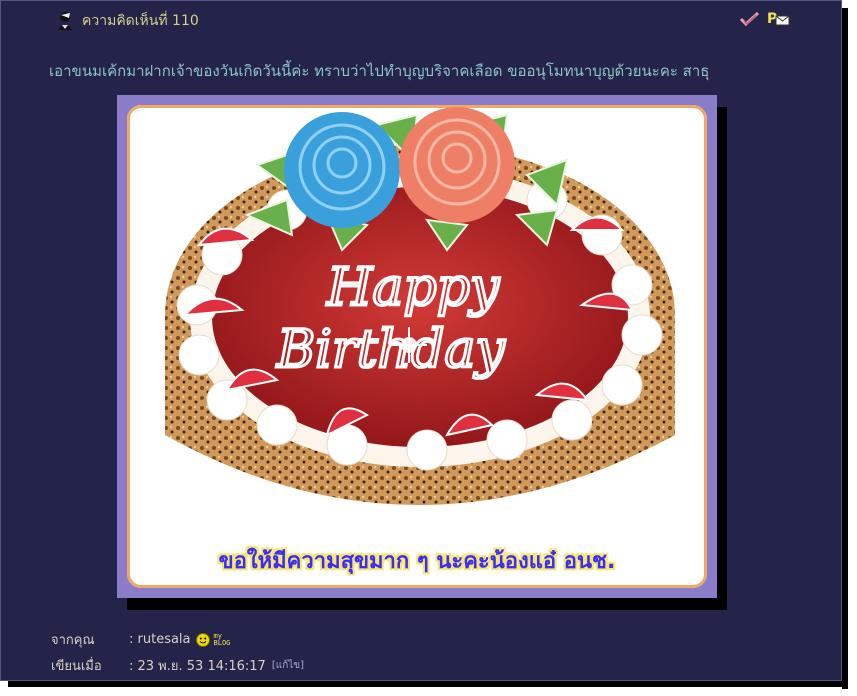  I want to click on cake-text-happy: Happy, so click(413, 288).